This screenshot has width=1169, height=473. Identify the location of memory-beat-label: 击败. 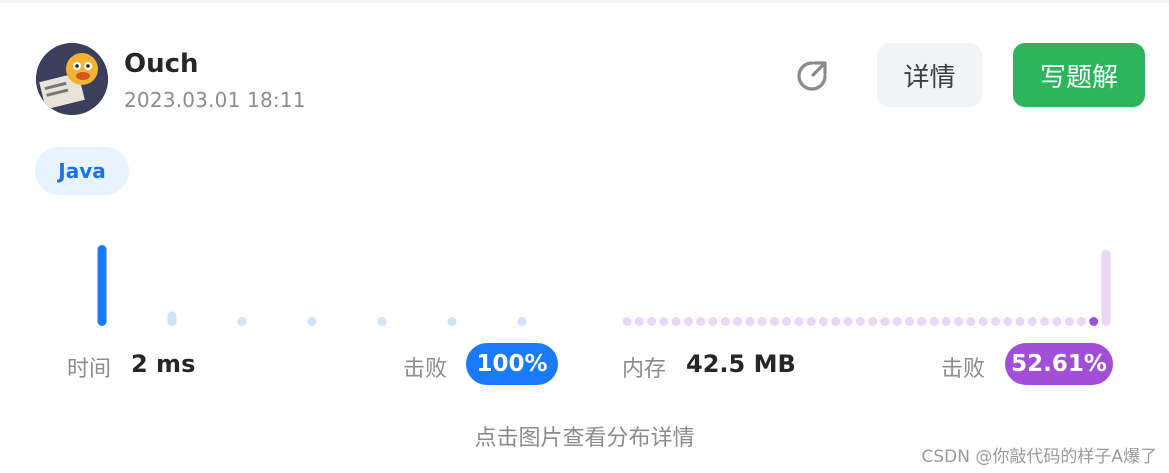
(963, 369).